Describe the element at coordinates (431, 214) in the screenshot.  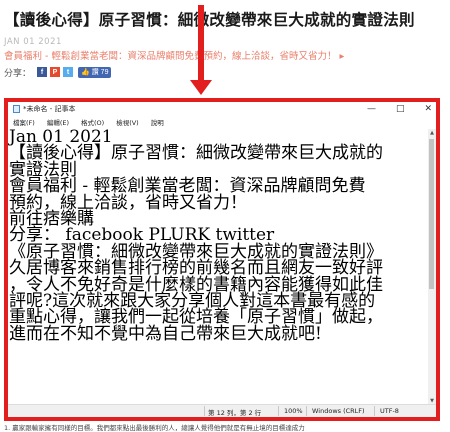
I see `scroll-thumb` at that location.